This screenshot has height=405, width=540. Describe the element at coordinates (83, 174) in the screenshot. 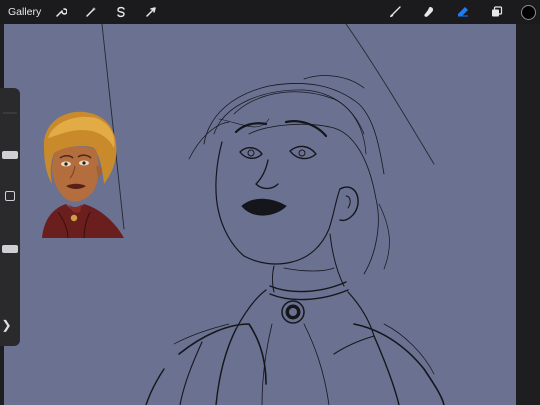

I see `reference-portrait` at that location.